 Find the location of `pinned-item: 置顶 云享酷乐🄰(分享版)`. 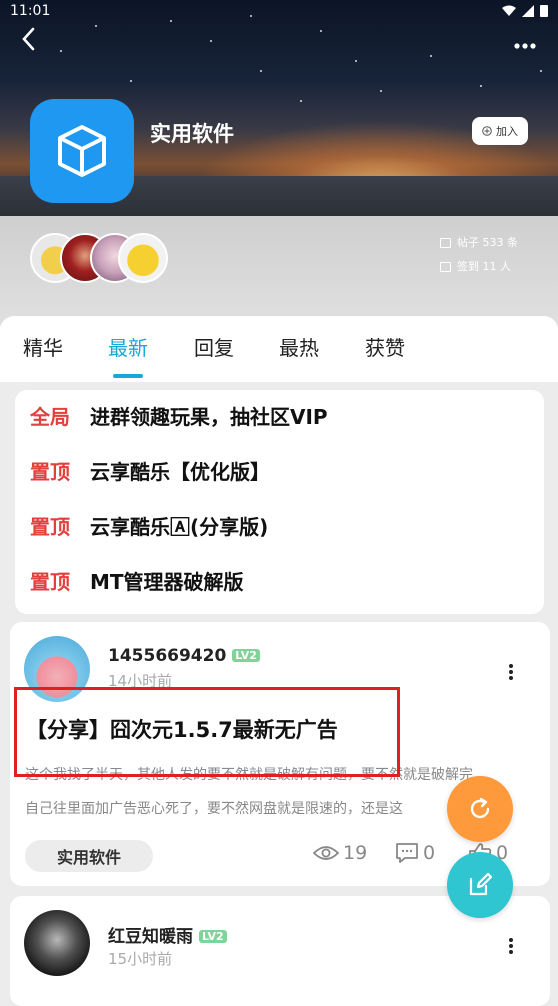

pinned-item: 置顶 云享酷乐🄰(分享版) is located at coordinates (149, 525).